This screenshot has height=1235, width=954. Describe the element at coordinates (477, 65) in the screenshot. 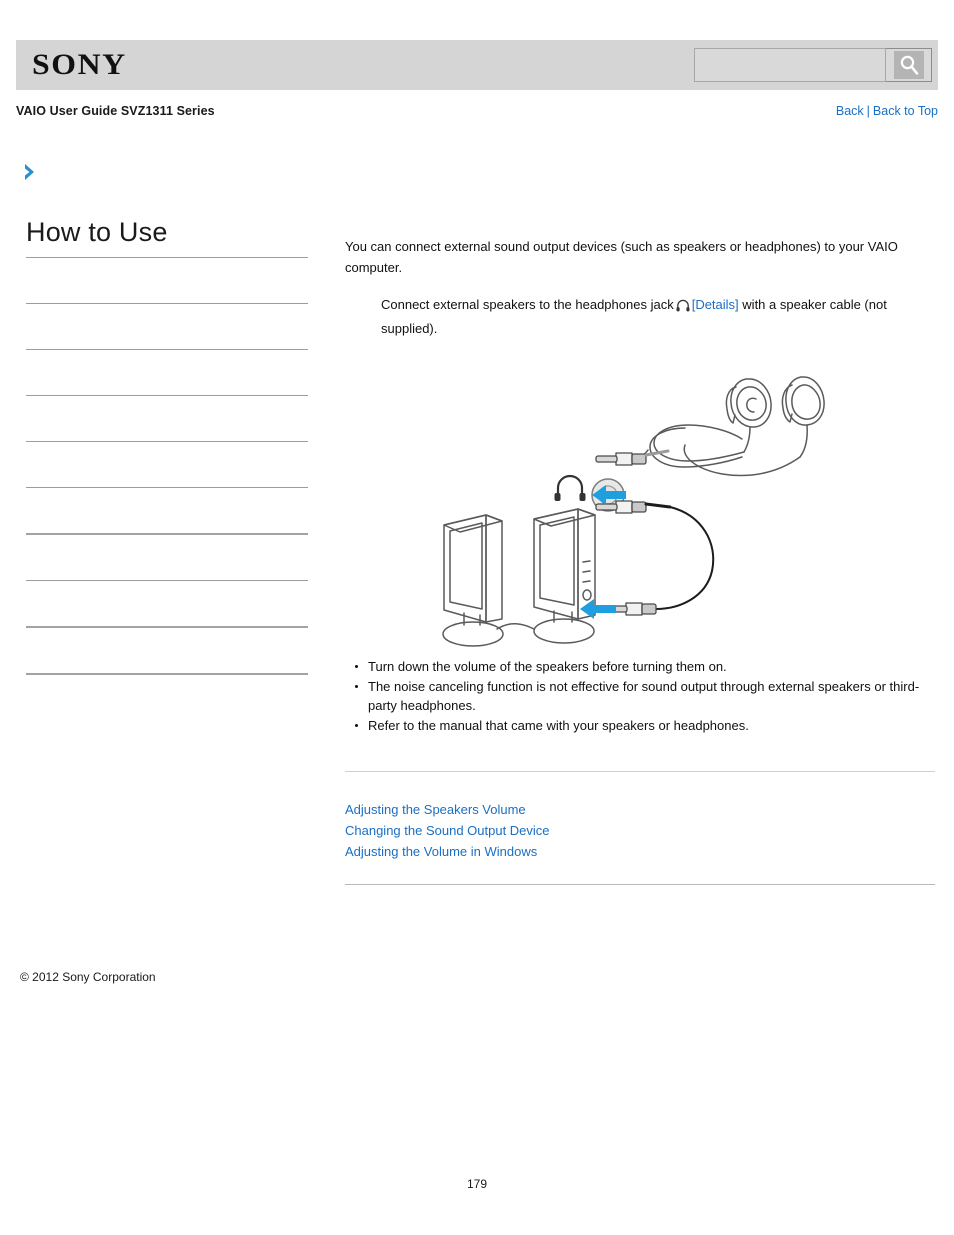

I see `site-header: SONY` at that location.